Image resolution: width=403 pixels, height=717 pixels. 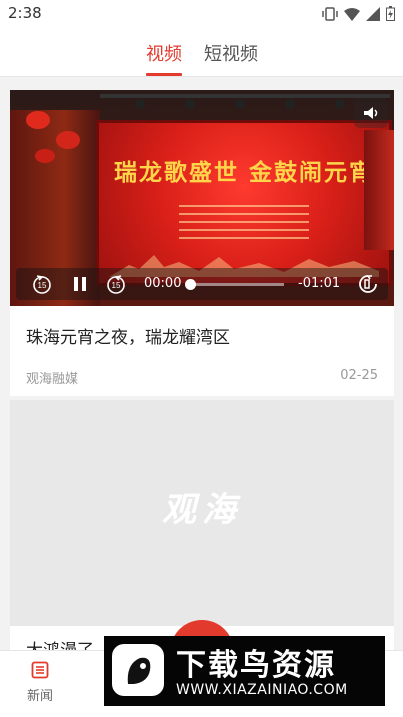 I want to click on volume-icon, so click(x=371, y=113).